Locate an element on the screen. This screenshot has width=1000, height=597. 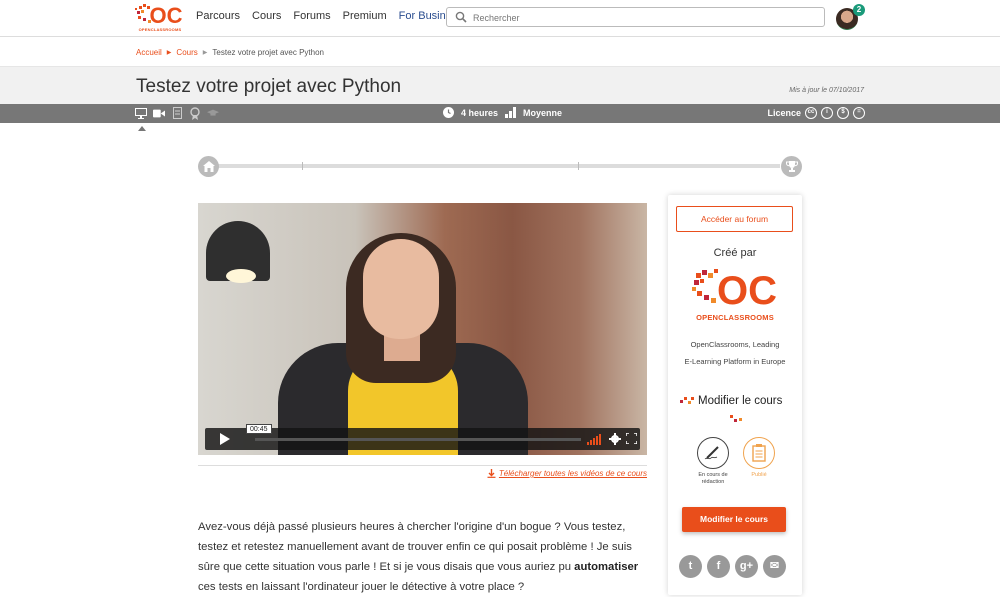
difficulty-bars-icon is located at coordinates (511, 112).